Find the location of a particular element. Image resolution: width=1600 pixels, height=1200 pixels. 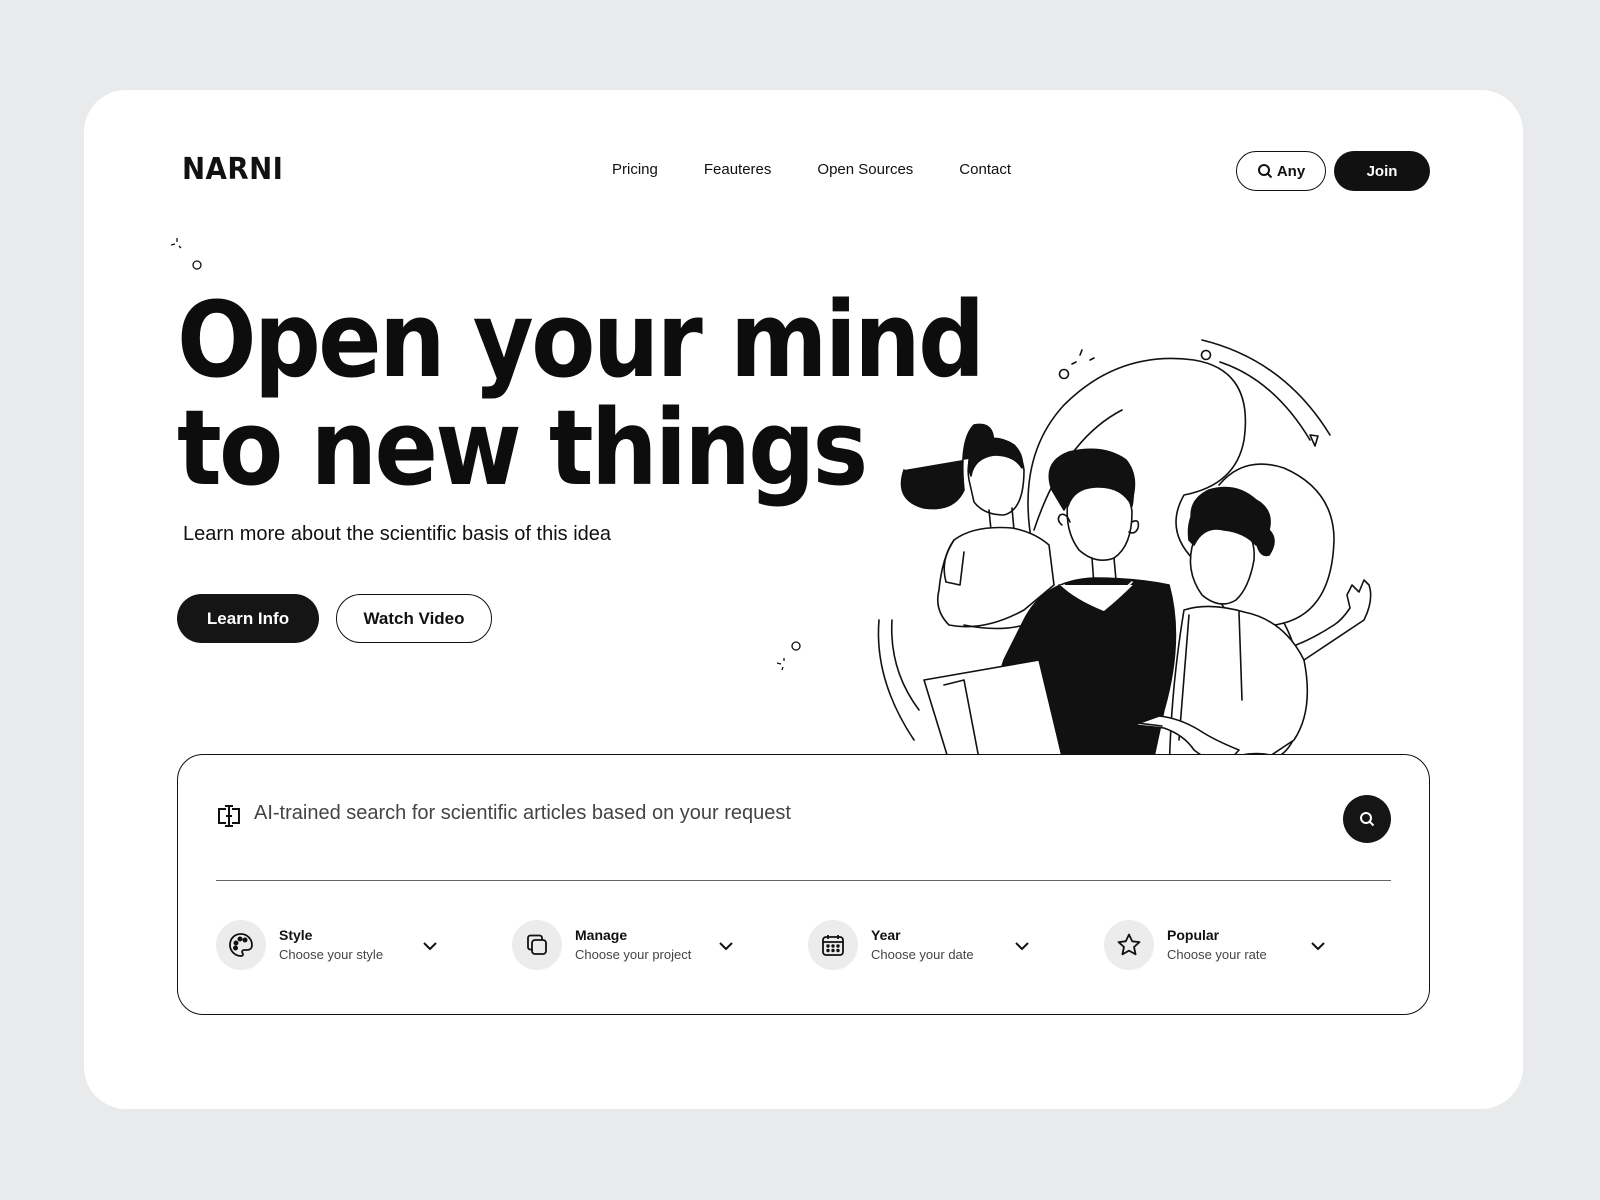

filter-title: Year is located at coordinates (886, 935).